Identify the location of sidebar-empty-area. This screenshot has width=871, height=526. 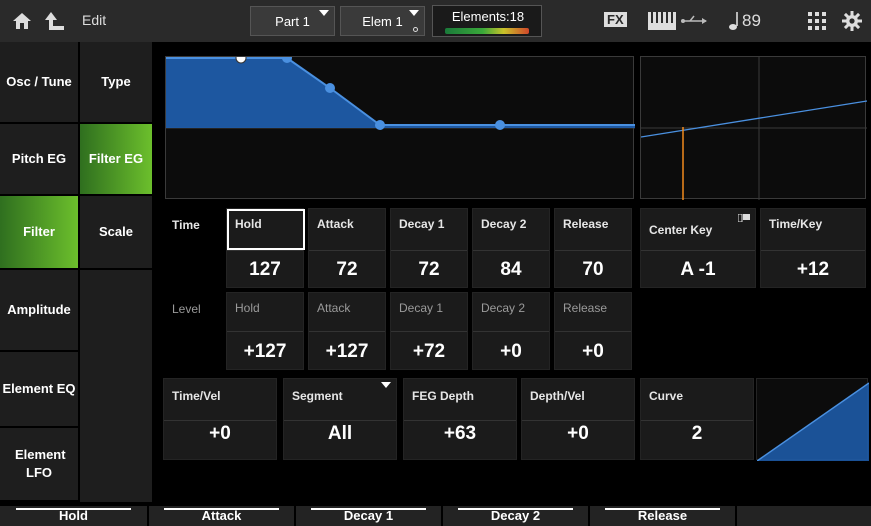
(116, 386).